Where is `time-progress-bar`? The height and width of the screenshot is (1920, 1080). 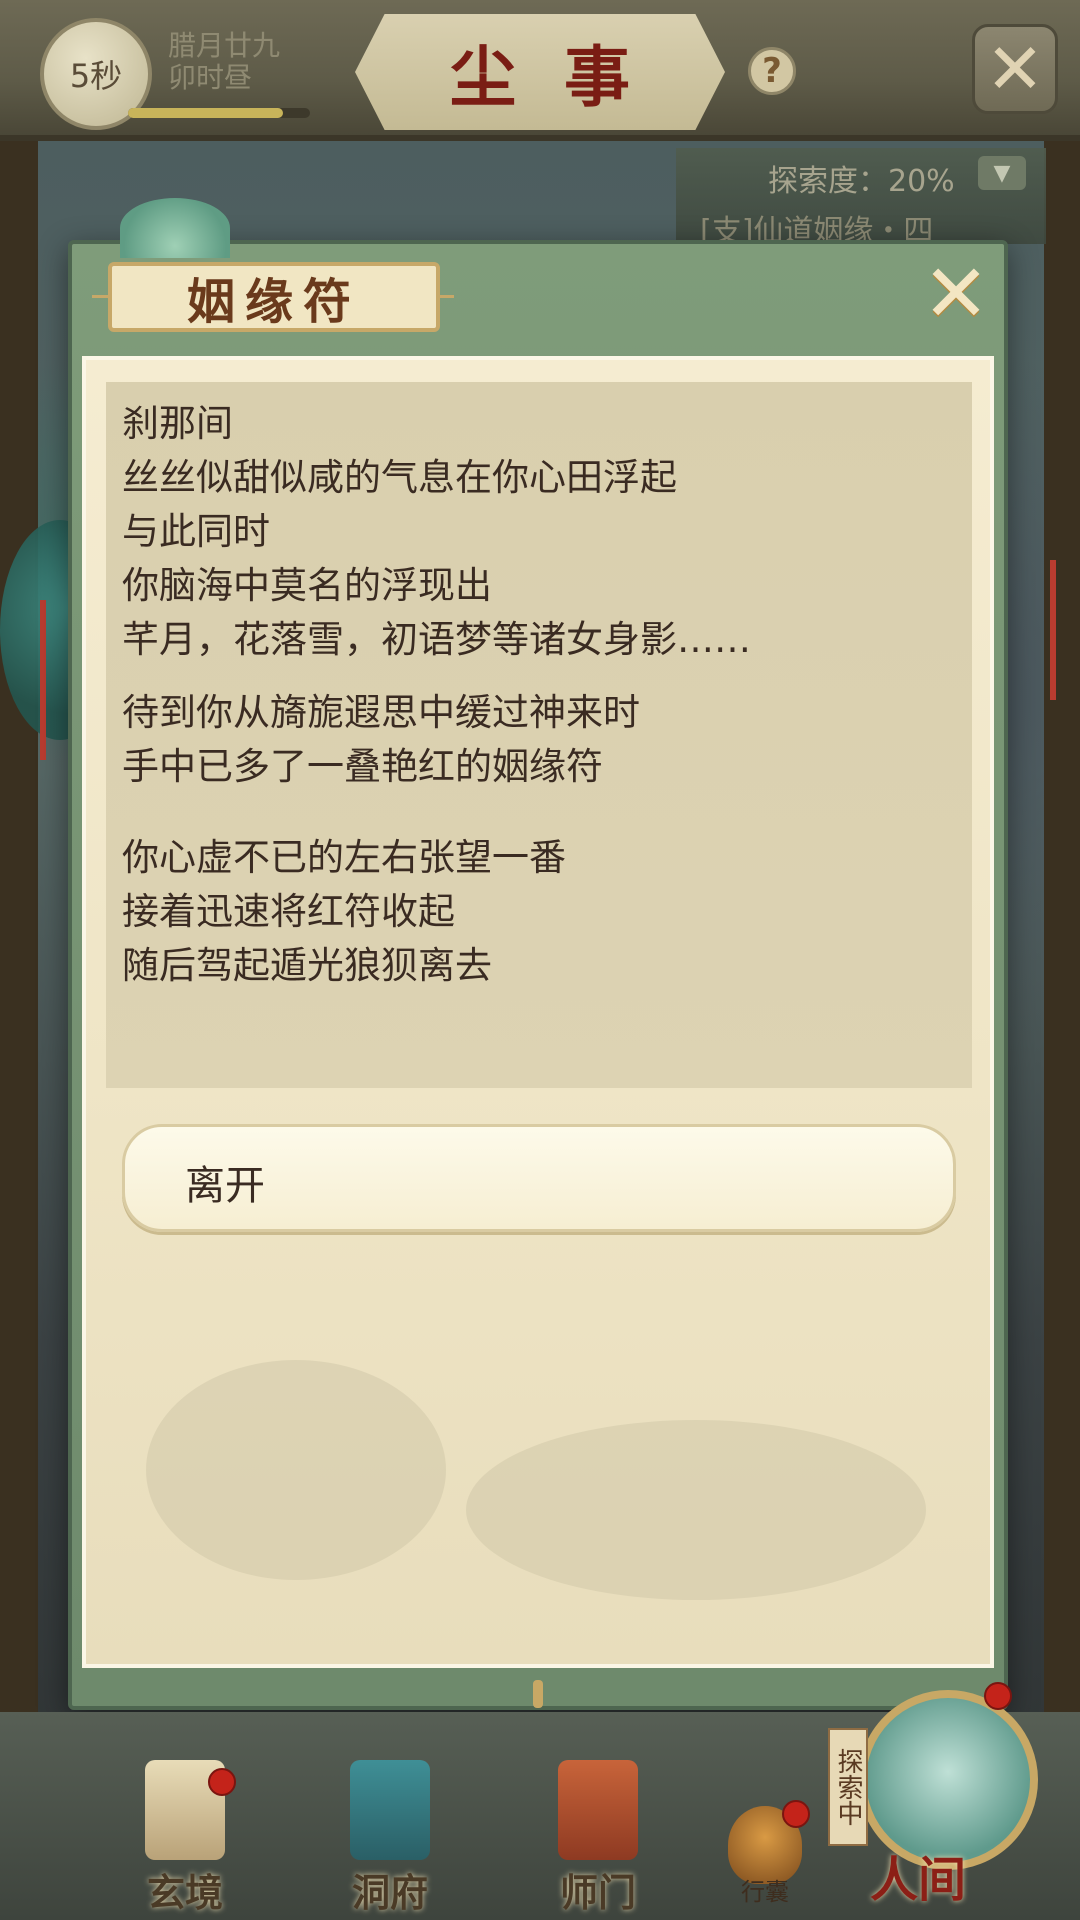
time-progress-bar is located at coordinates (219, 113).